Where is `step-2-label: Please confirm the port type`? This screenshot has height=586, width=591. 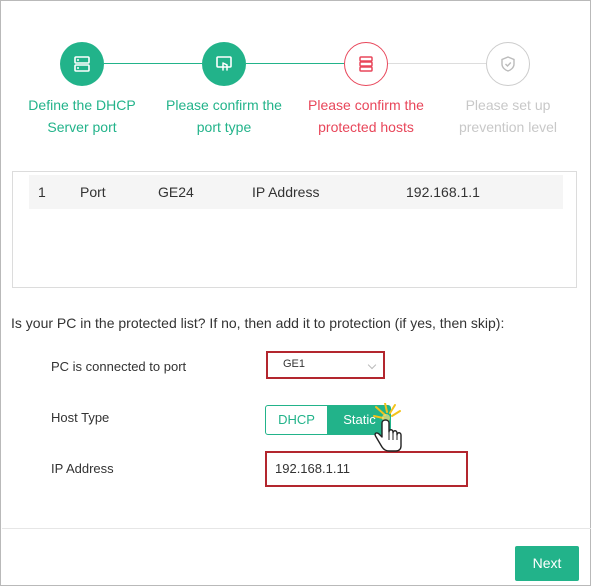
step-2-label: Please confirm the port type is located at coordinates (224, 116).